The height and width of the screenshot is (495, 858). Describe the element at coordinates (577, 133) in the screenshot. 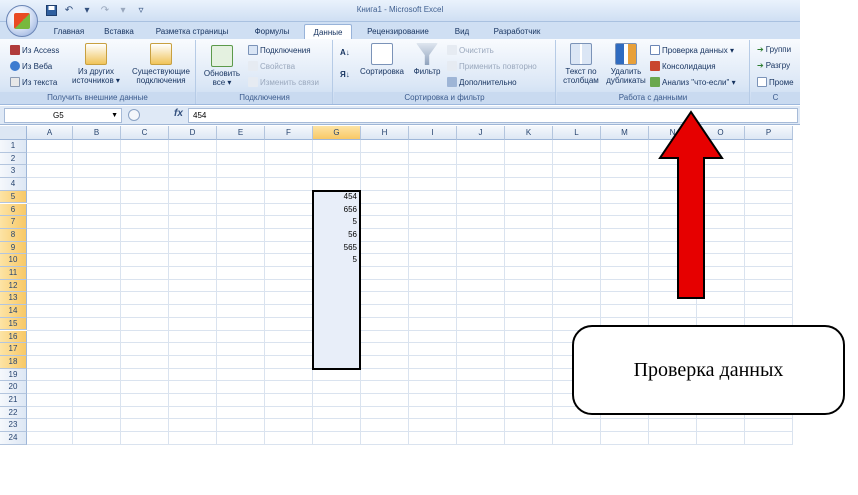

I see `column-header-l: L` at that location.